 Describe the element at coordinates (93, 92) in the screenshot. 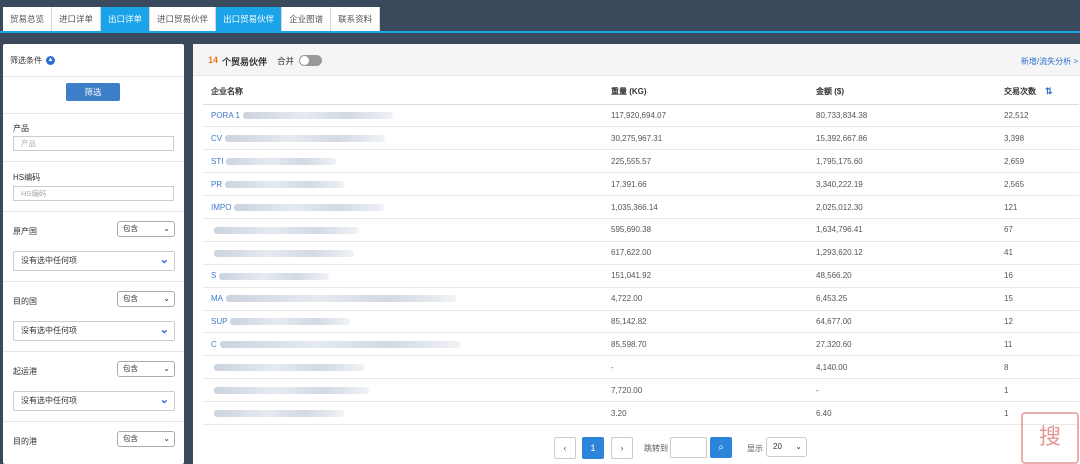

I see `filter-button: 筛选` at that location.